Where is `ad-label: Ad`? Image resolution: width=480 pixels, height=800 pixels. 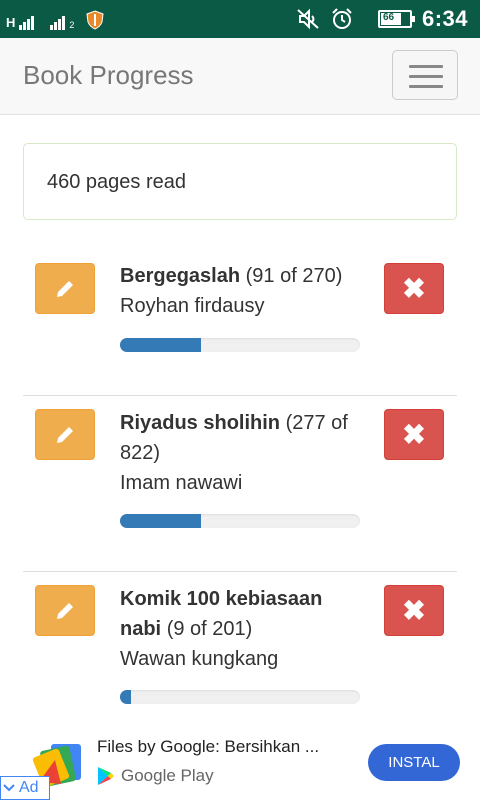 ad-label: Ad is located at coordinates (25, 788).